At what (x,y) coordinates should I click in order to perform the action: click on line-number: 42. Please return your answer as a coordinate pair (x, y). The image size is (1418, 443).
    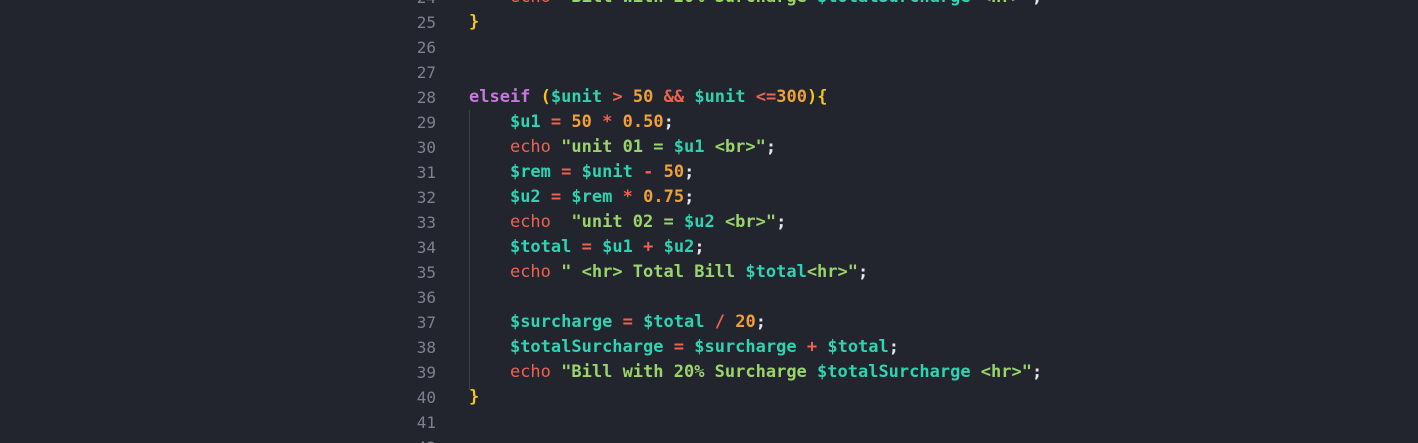
    Looking at the image, I should click on (418, 439).